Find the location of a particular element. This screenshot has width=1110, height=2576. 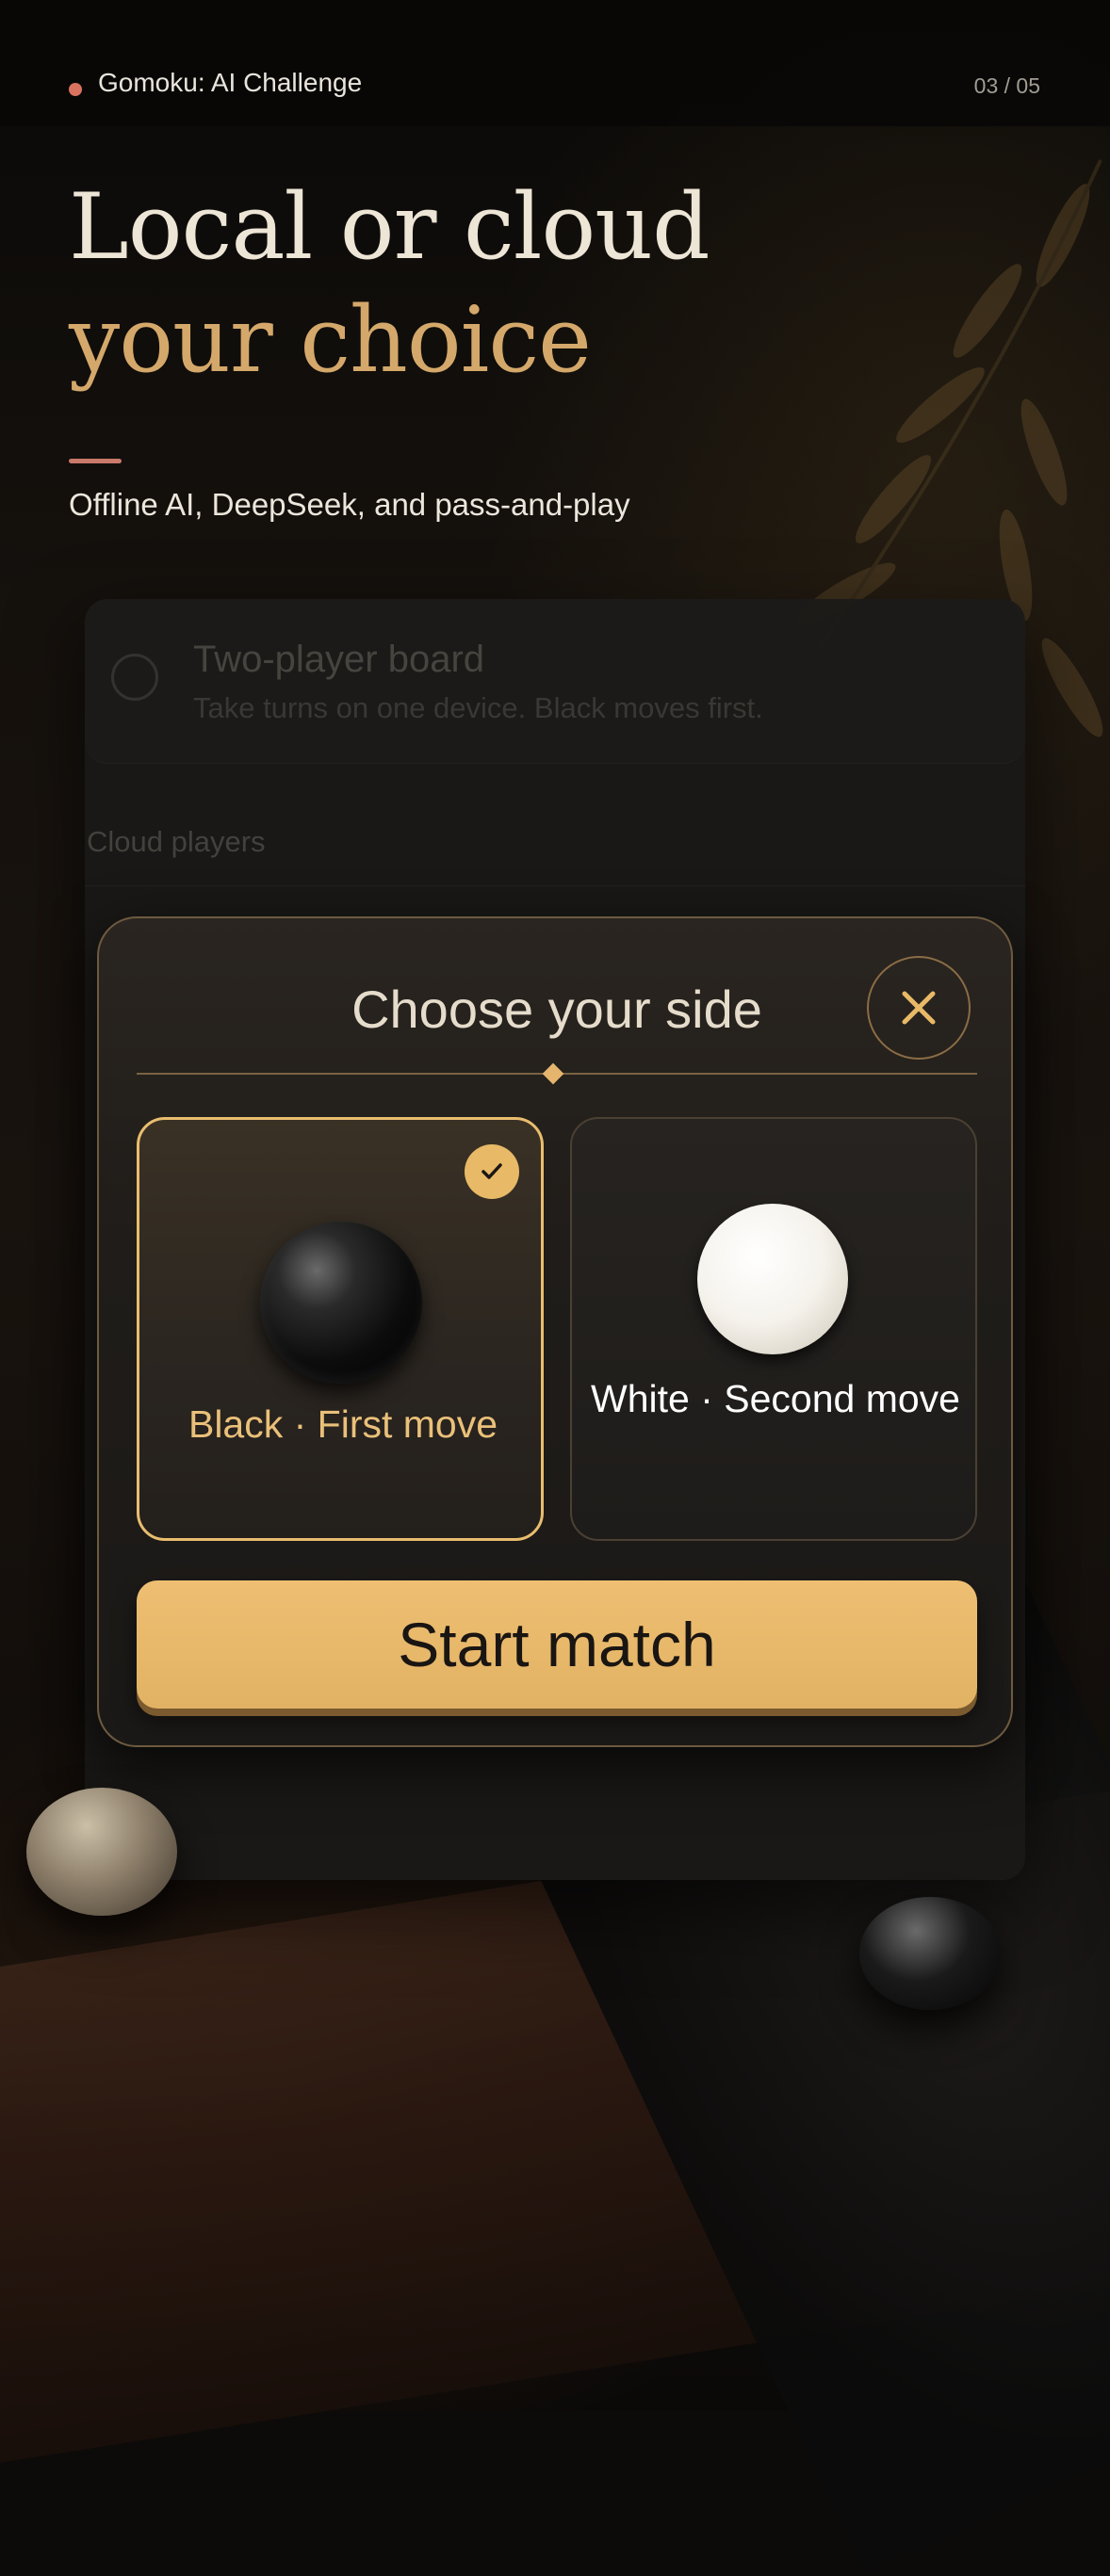

side-option-white: White · Second move is located at coordinates (774, 1329).